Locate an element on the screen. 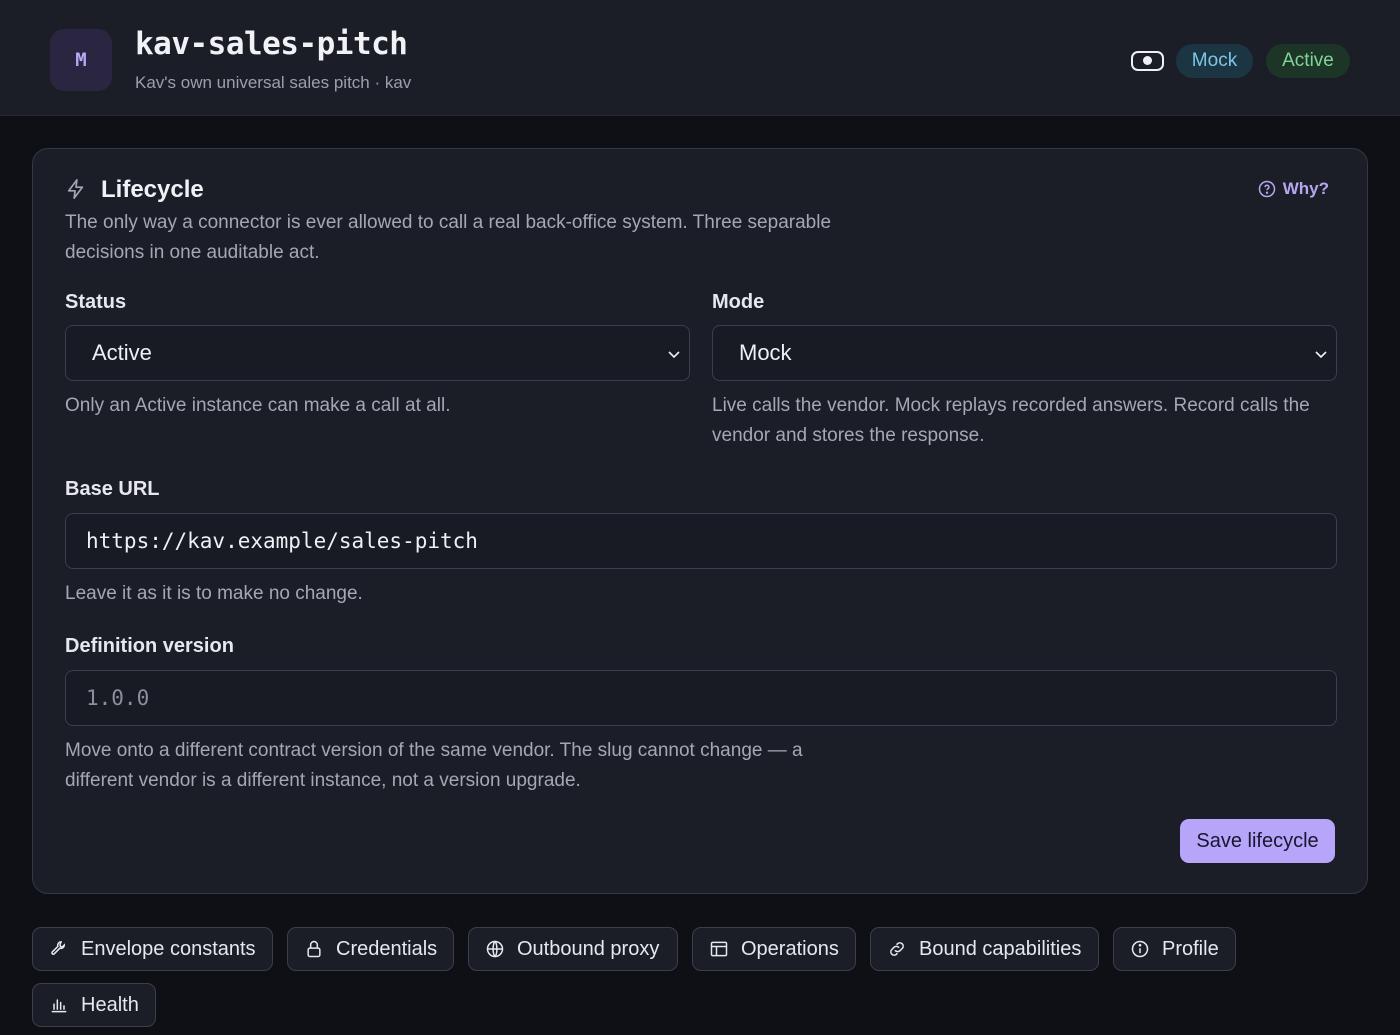 This screenshot has width=1400, height=1035. page-title: kav-sales-pitch is located at coordinates (271, 44).